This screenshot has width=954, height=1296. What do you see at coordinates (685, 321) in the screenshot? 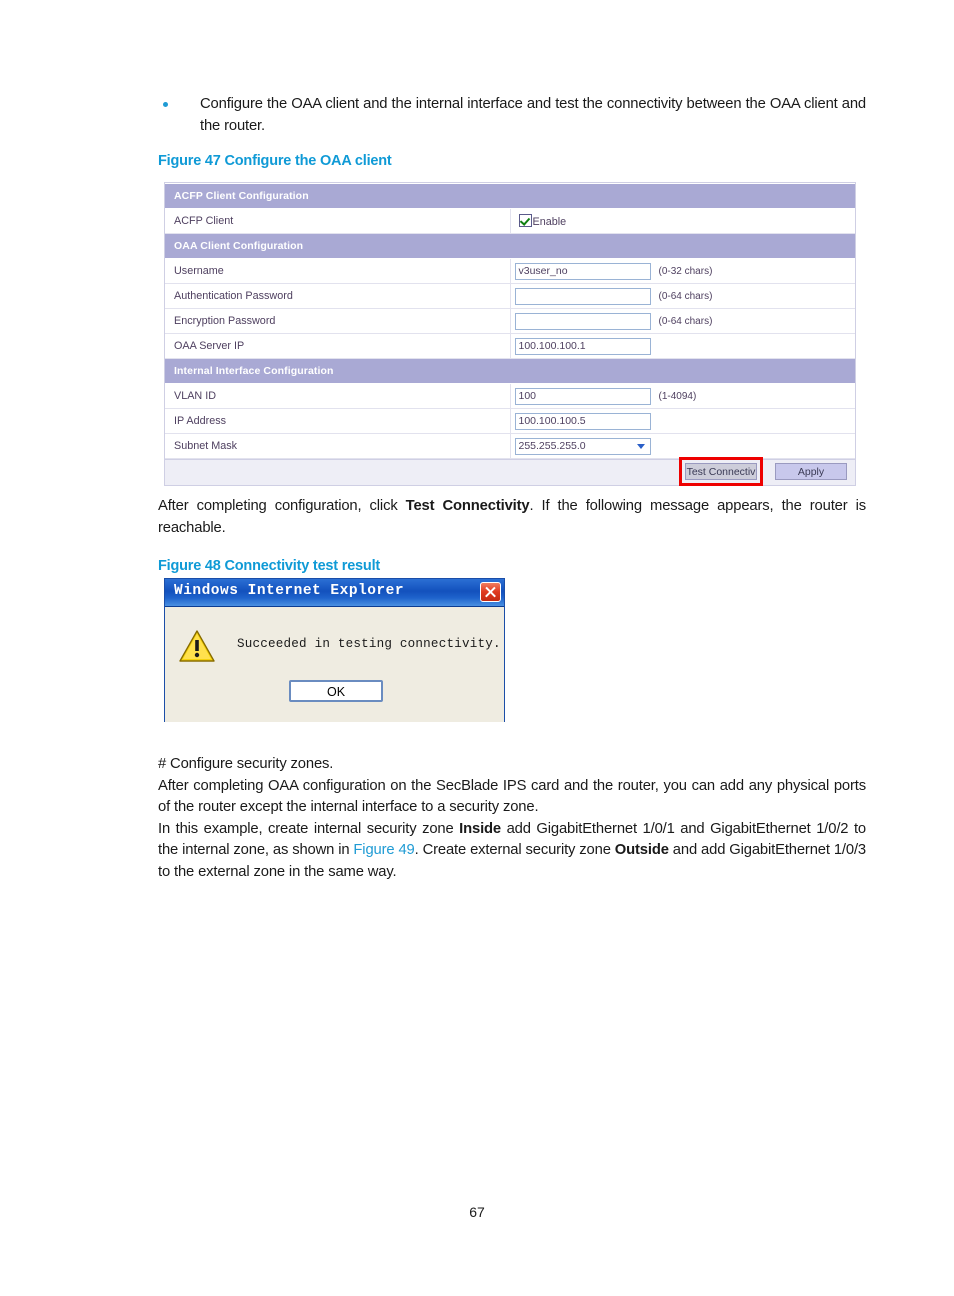
I see `enc-password-hint: (0-64 chars)` at bounding box center [685, 321].